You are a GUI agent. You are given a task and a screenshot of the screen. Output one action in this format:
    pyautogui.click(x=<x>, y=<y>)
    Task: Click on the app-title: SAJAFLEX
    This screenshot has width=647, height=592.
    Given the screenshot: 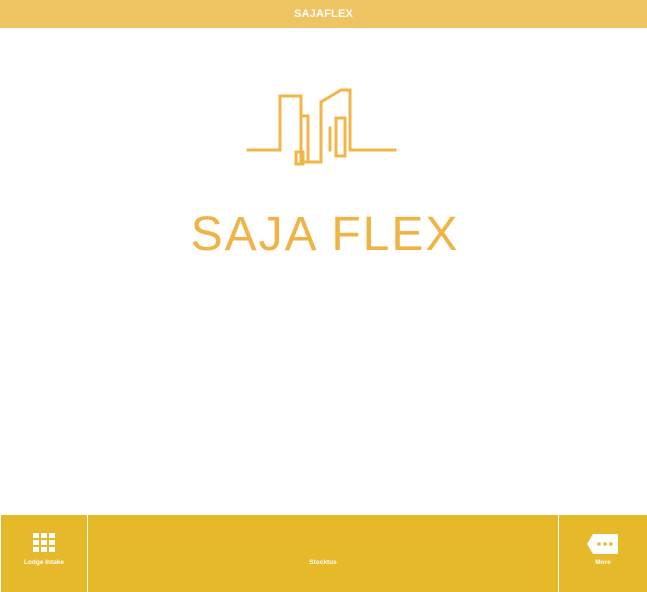 What is the action you would take?
    pyautogui.click(x=323, y=14)
    